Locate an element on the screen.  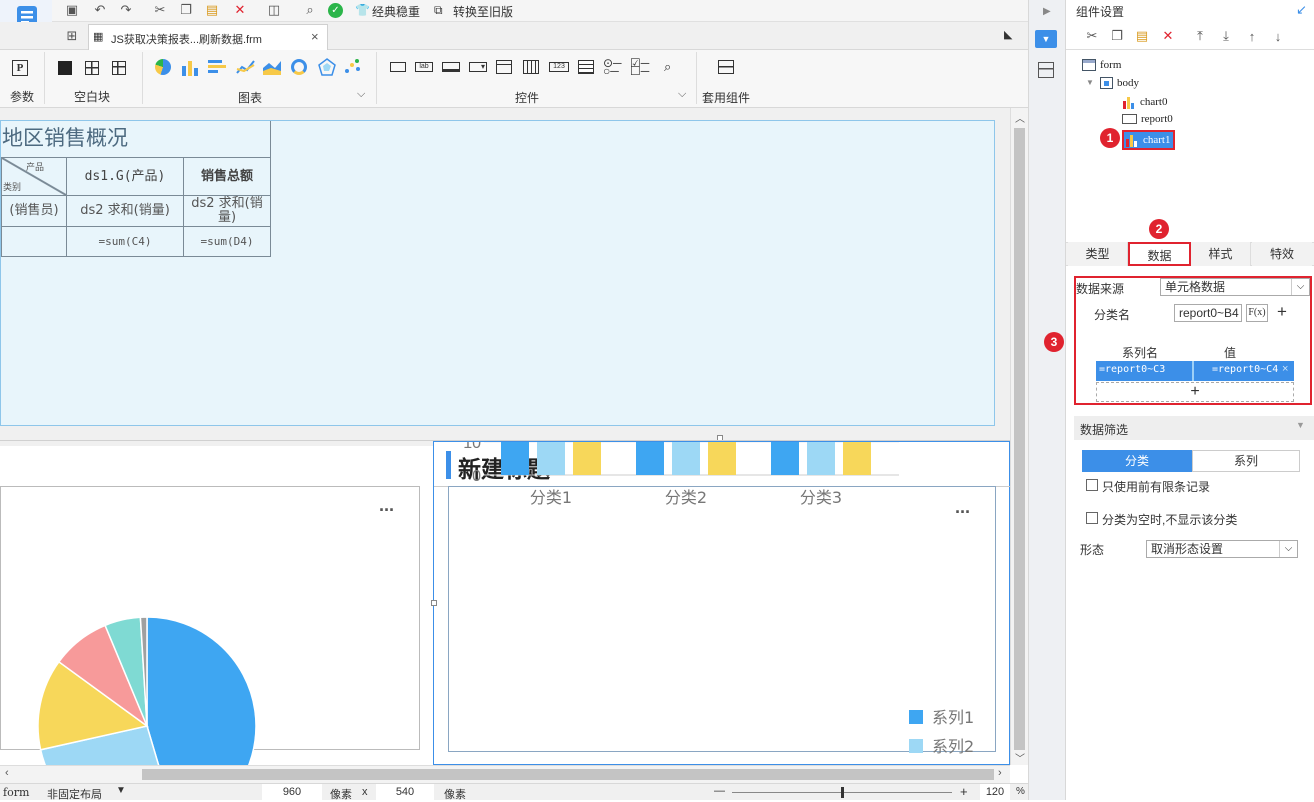
list-control-icon is located at coordinates (504, 67).